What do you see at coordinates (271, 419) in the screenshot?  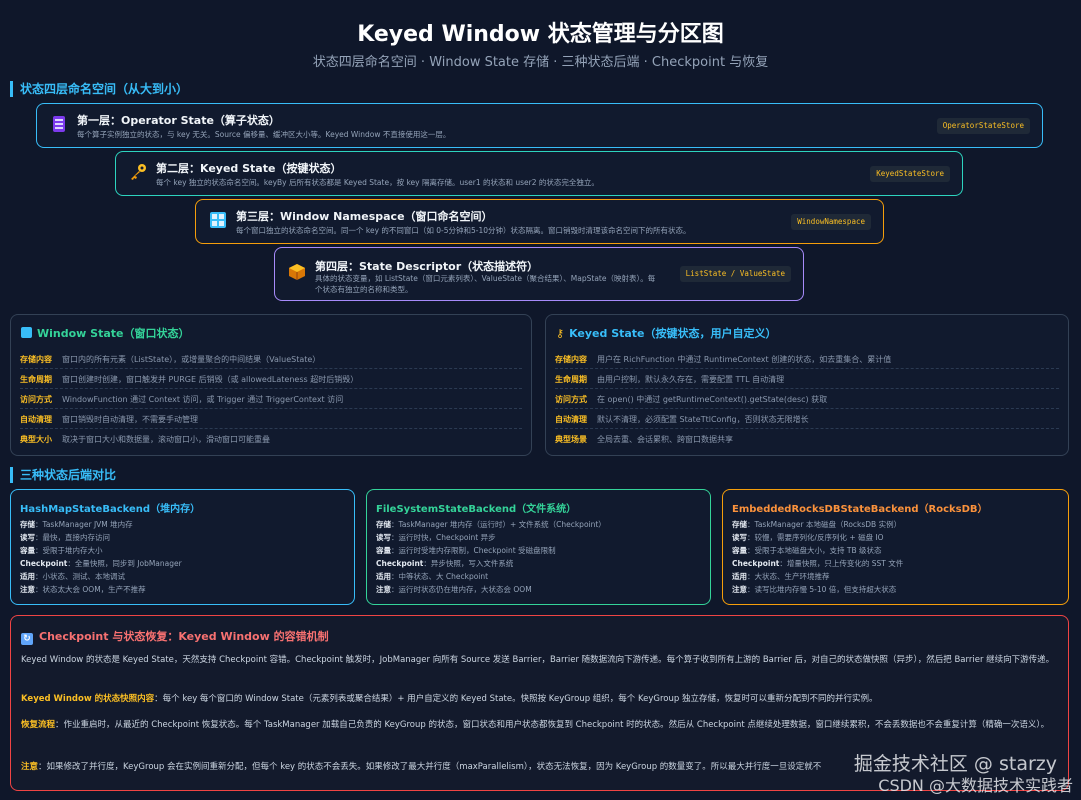 I see `window-state-row: 自动清理 窗口销毁时自动清理，不需要手动管理` at bounding box center [271, 419].